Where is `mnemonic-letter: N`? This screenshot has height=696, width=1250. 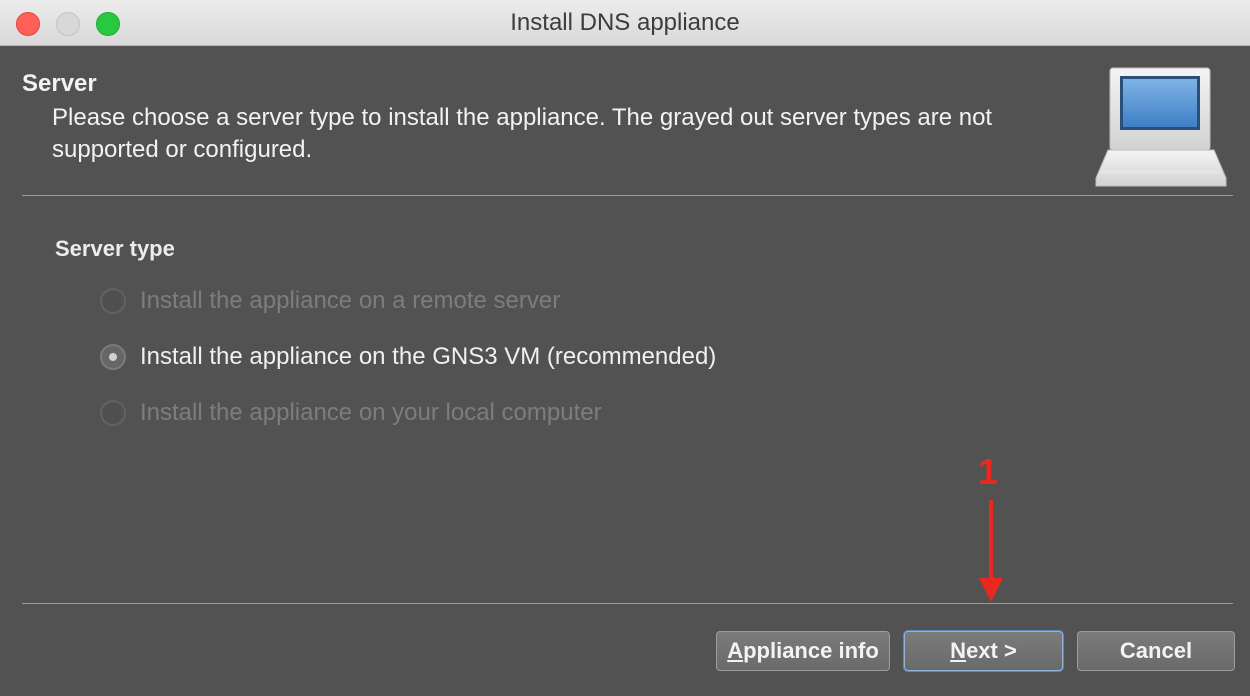
mnemonic-letter: N is located at coordinates (958, 650).